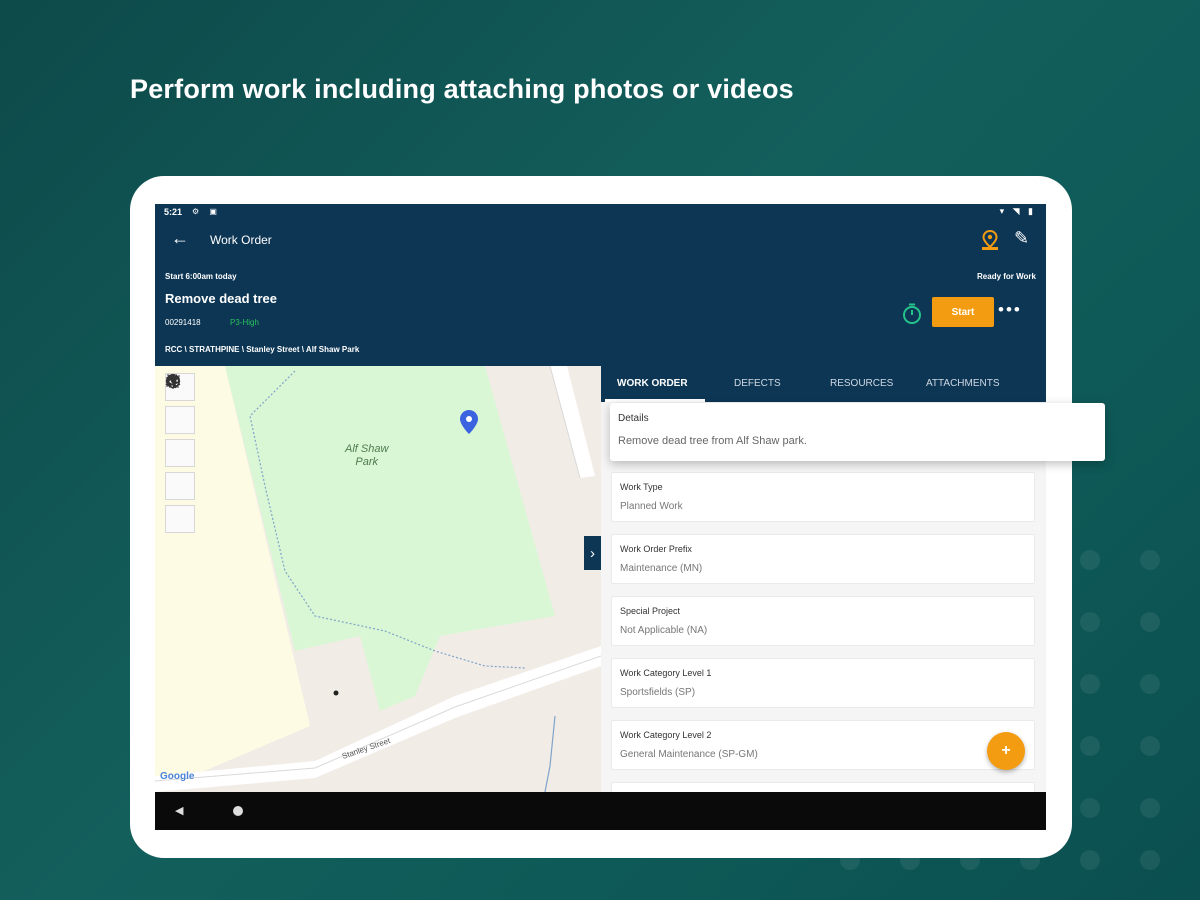  Describe the element at coordinates (658, 692) in the screenshot. I see `field-value: Sportsfields (SP)` at that location.